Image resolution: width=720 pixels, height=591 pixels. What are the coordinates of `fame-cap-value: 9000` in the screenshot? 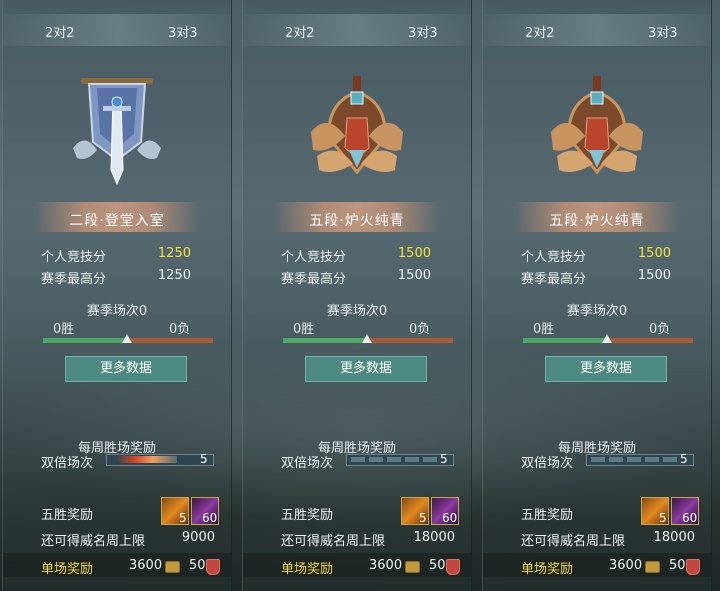 It's located at (198, 537).